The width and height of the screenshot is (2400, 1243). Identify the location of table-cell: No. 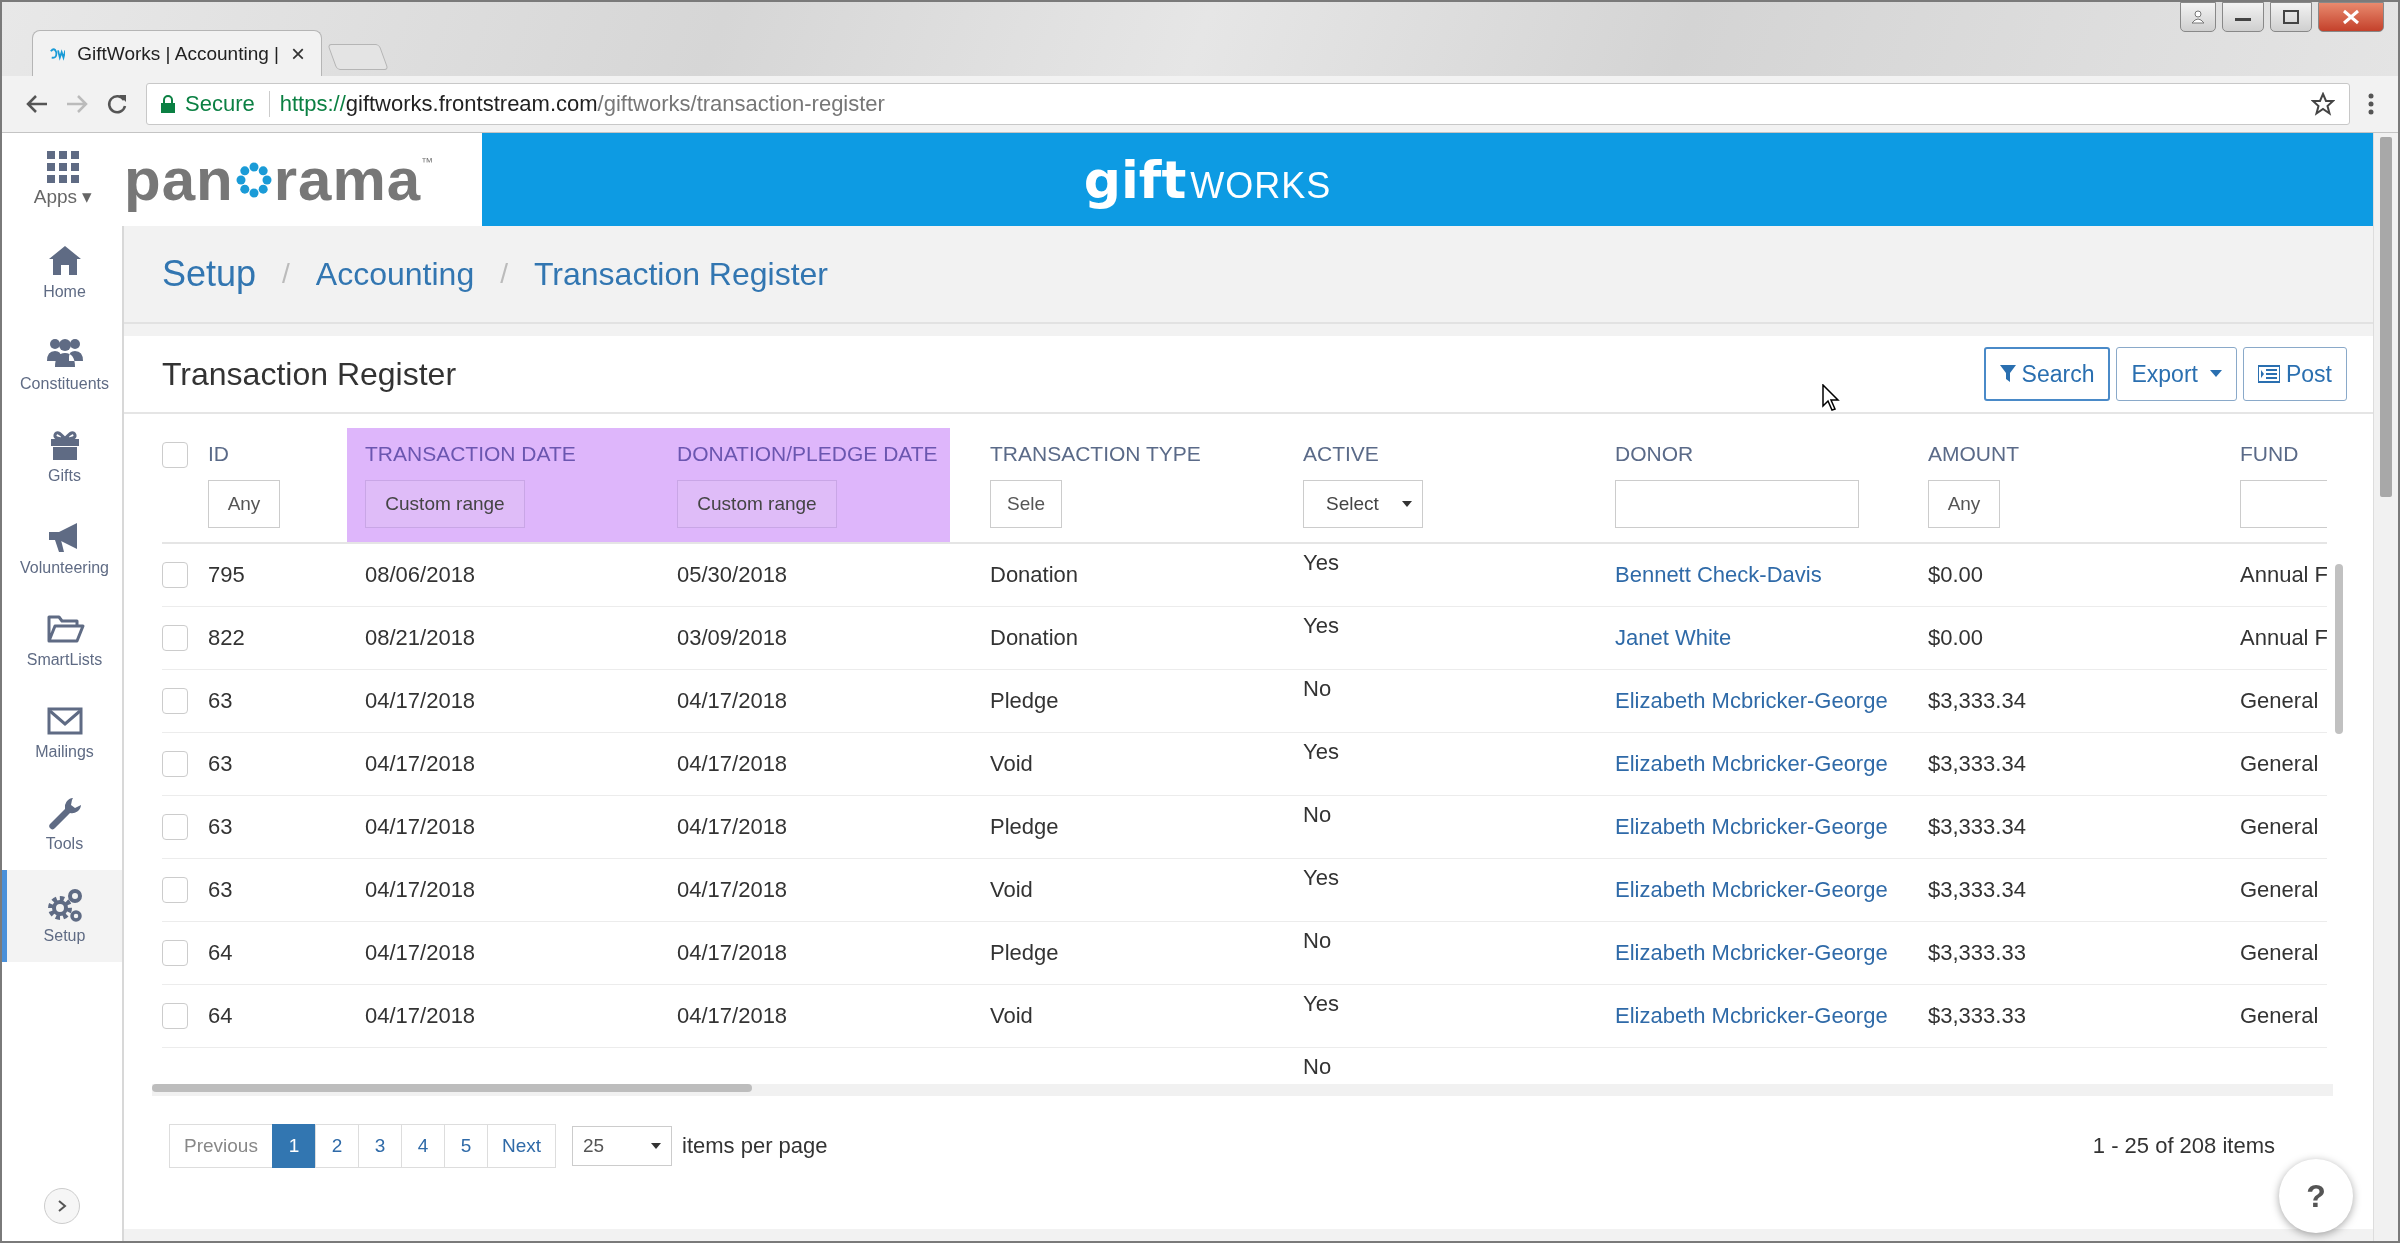
(1317, 689).